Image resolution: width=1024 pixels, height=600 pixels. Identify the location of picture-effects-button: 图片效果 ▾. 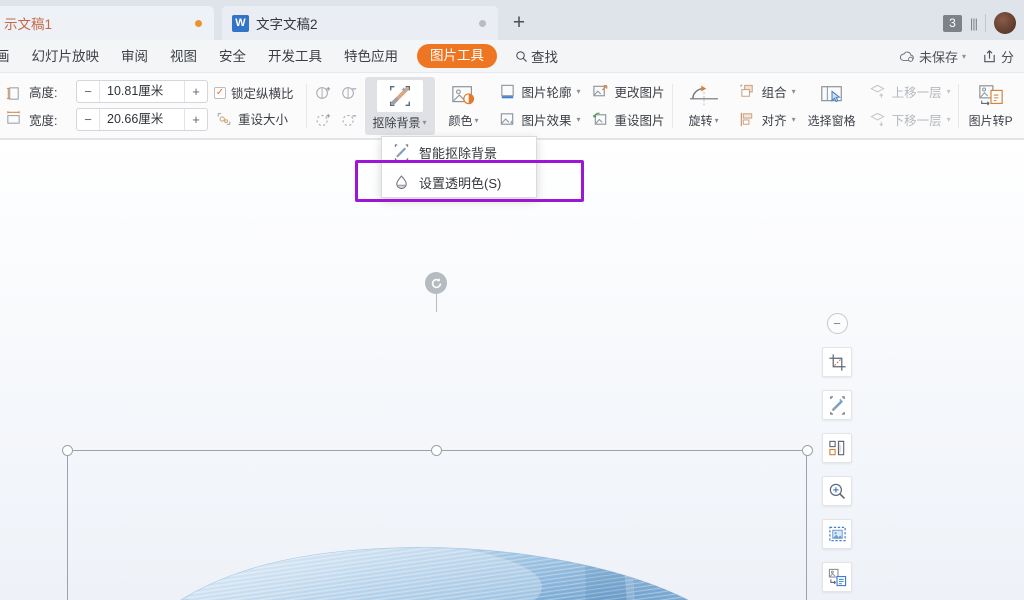
(539, 120).